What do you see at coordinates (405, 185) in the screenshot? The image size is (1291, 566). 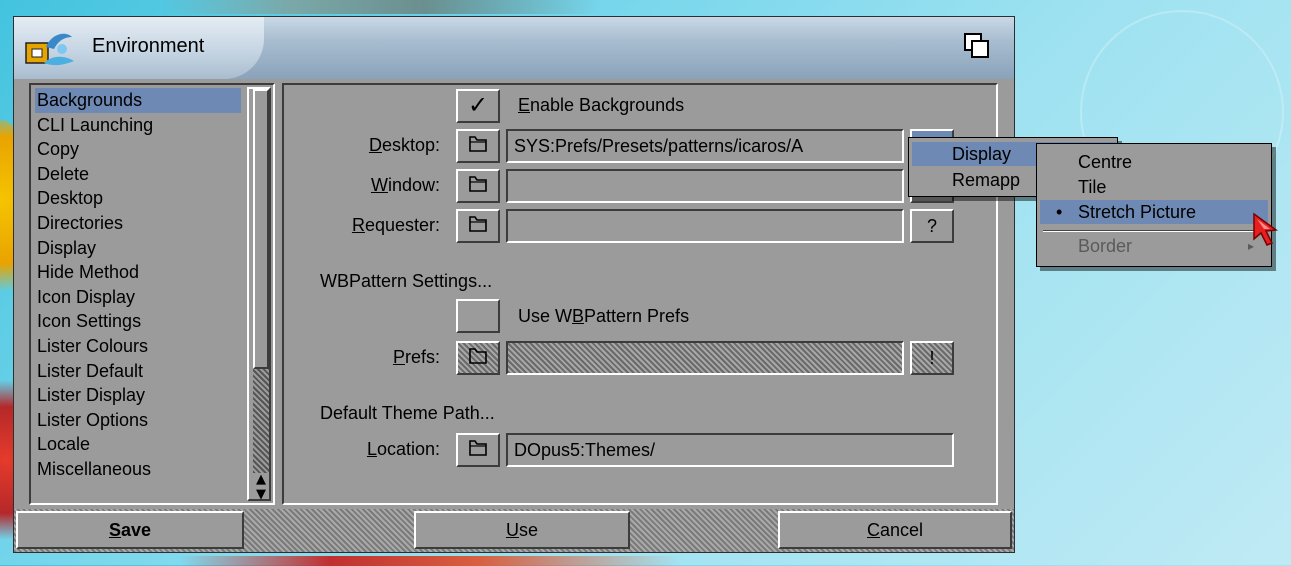 I see `window-label: Window:` at bounding box center [405, 185].